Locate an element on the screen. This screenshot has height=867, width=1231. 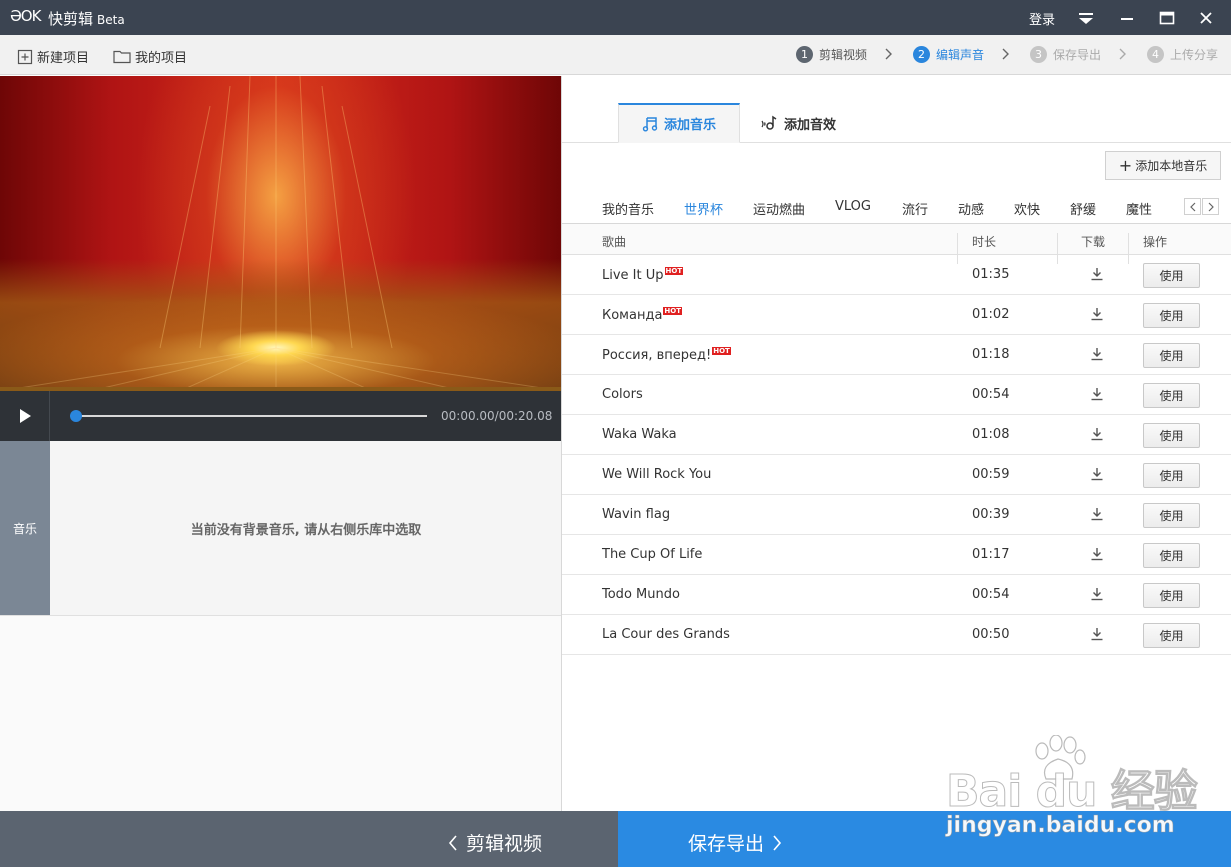
step-number: 1 is located at coordinates (804, 54).